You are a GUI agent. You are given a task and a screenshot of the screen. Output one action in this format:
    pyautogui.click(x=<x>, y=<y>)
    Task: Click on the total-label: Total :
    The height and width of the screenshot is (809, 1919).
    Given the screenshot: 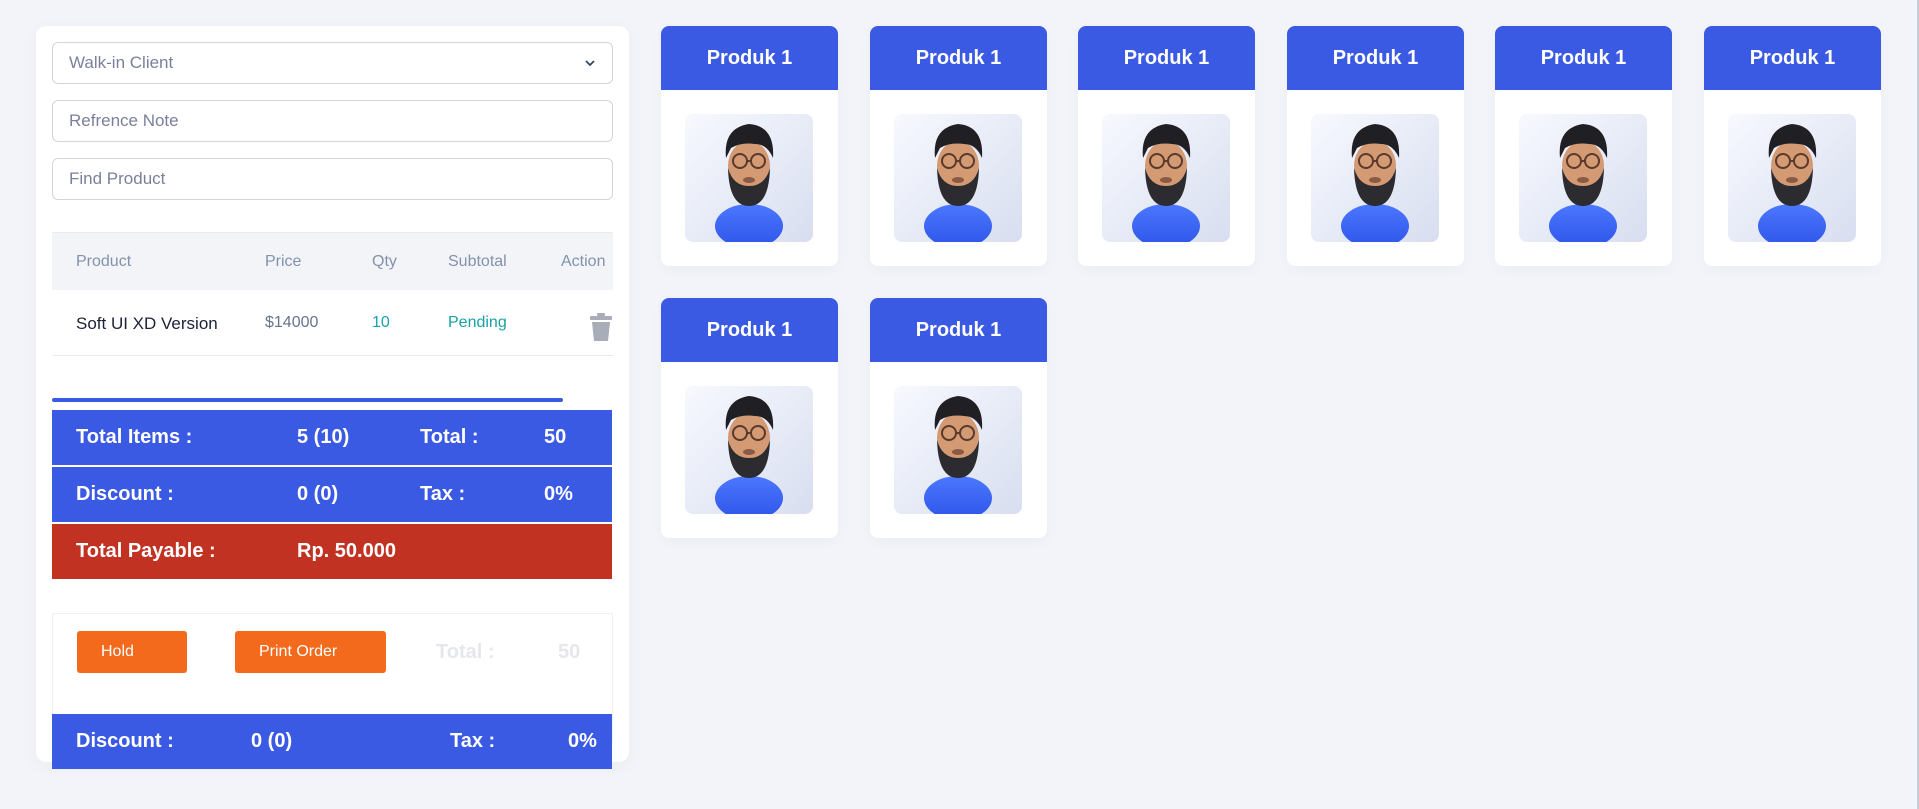 What is the action you would take?
    pyautogui.click(x=449, y=437)
    